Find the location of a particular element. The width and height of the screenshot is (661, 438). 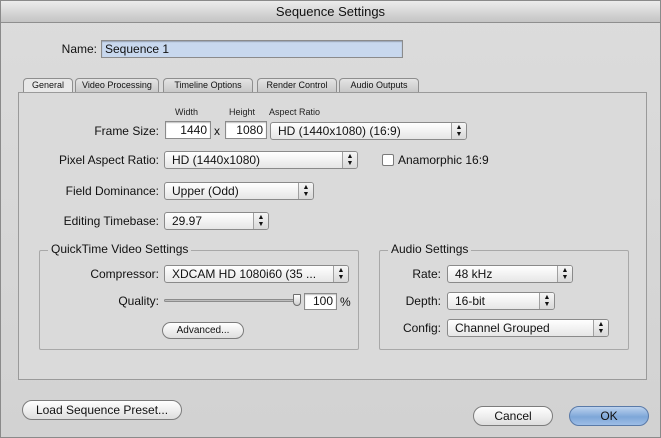

quicktime-settings-title: QuickTime Video Settings is located at coordinates (120, 249).